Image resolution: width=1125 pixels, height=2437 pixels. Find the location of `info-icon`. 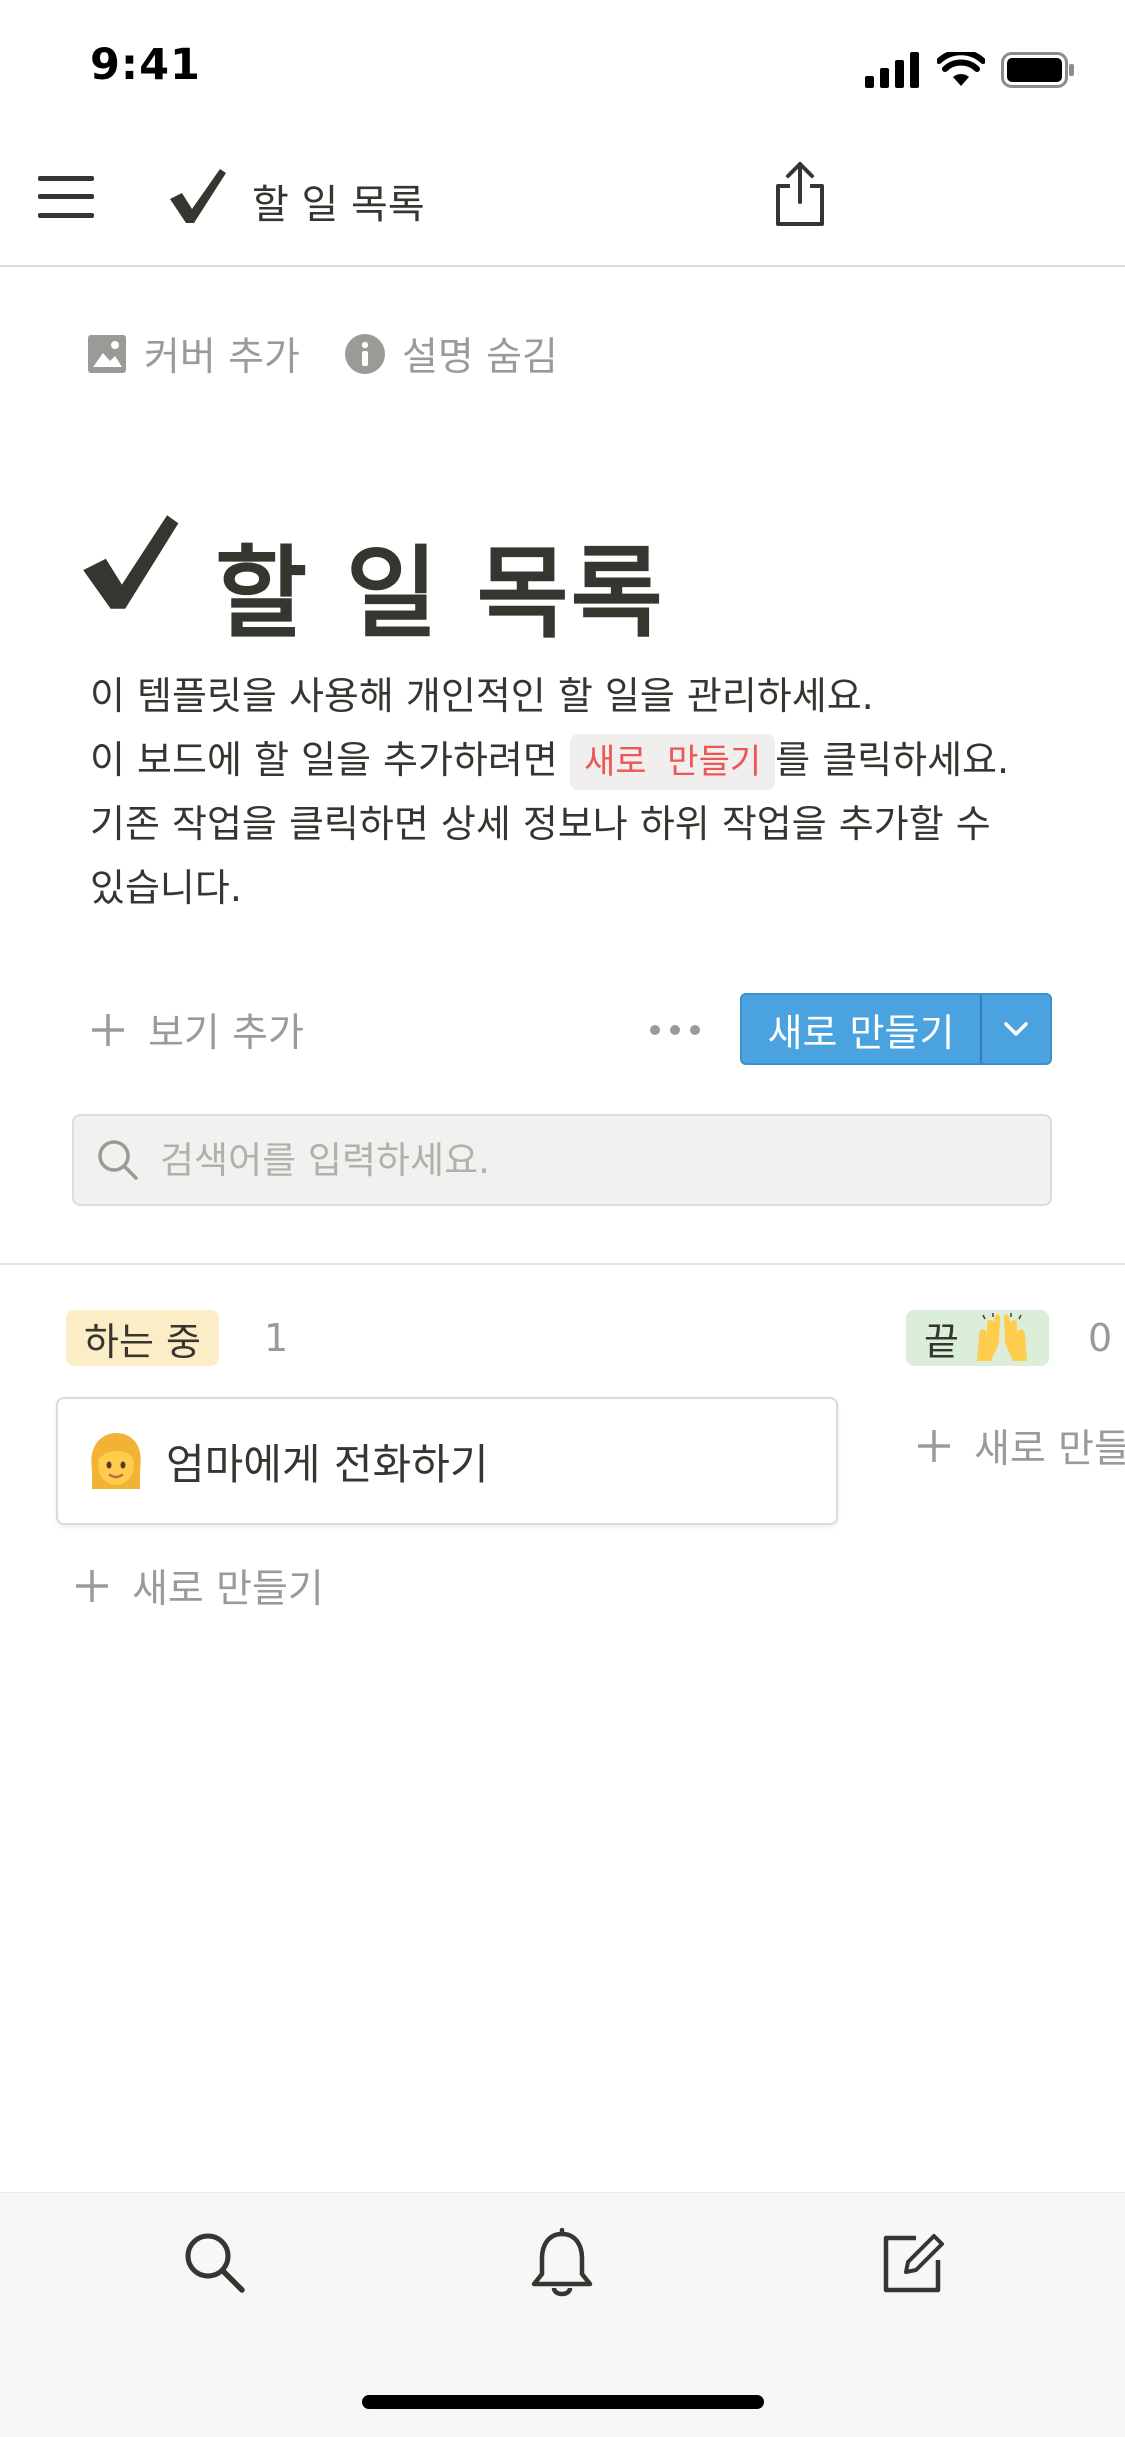

info-icon is located at coordinates (365, 354).